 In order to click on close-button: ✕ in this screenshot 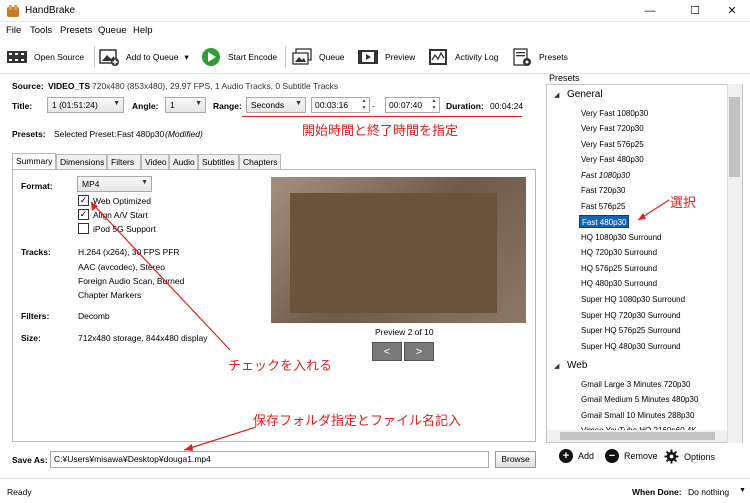, I will do `click(731, 11)`.